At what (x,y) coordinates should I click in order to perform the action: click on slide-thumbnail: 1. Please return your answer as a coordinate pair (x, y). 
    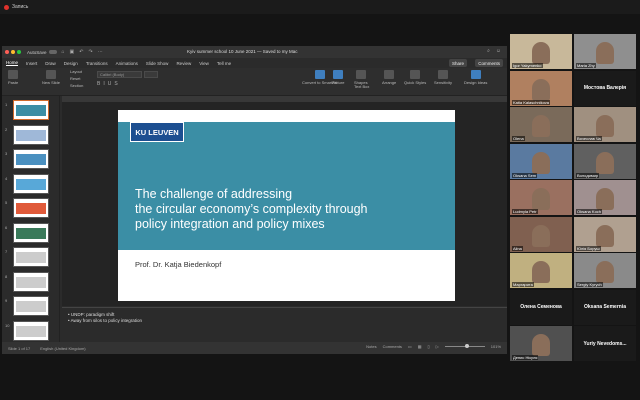
    Looking at the image, I should click on (31, 111).